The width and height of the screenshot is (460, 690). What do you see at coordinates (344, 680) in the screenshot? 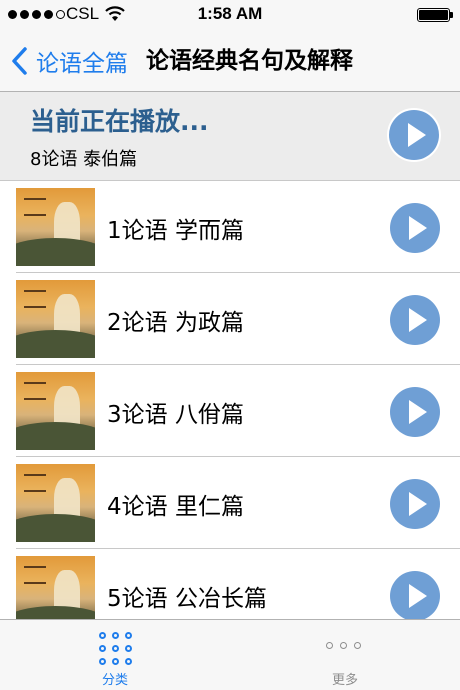
I see `tab-label: 更多` at bounding box center [344, 680].